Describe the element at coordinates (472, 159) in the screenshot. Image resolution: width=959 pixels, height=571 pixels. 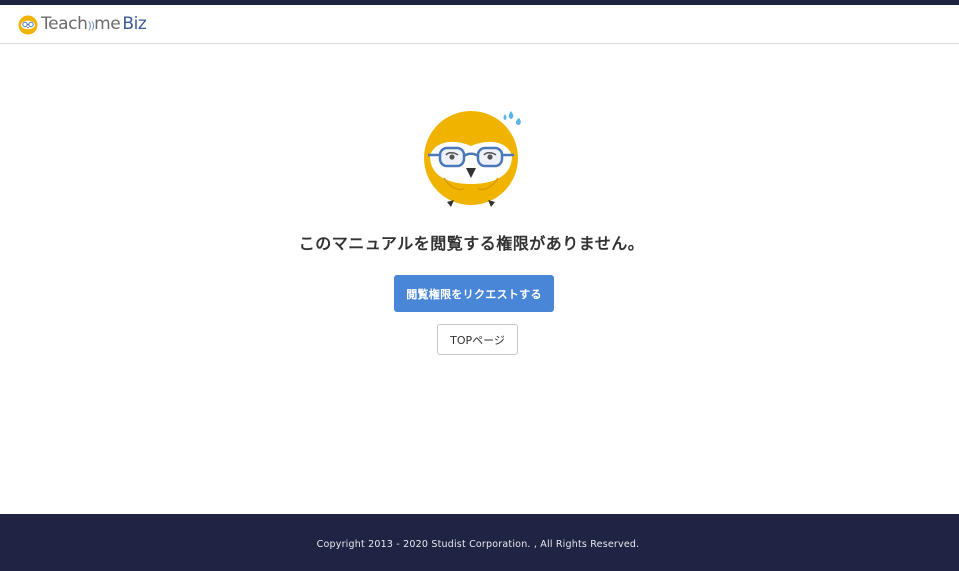
I see `sweating-owl-illustration` at that location.